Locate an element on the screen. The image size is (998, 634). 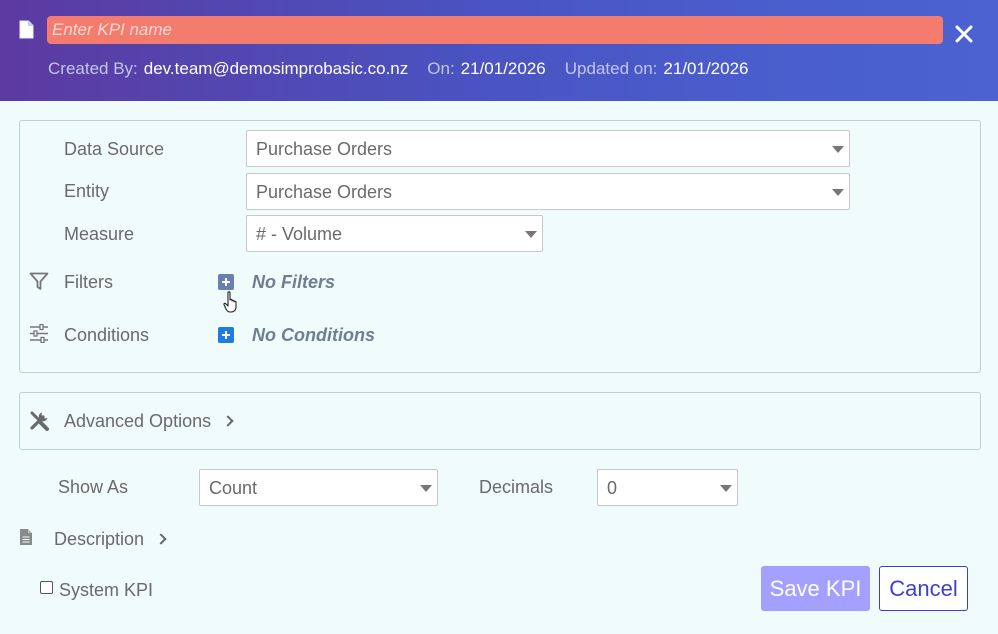
advanced-options-toggle: Advanced Options is located at coordinates (500, 421).